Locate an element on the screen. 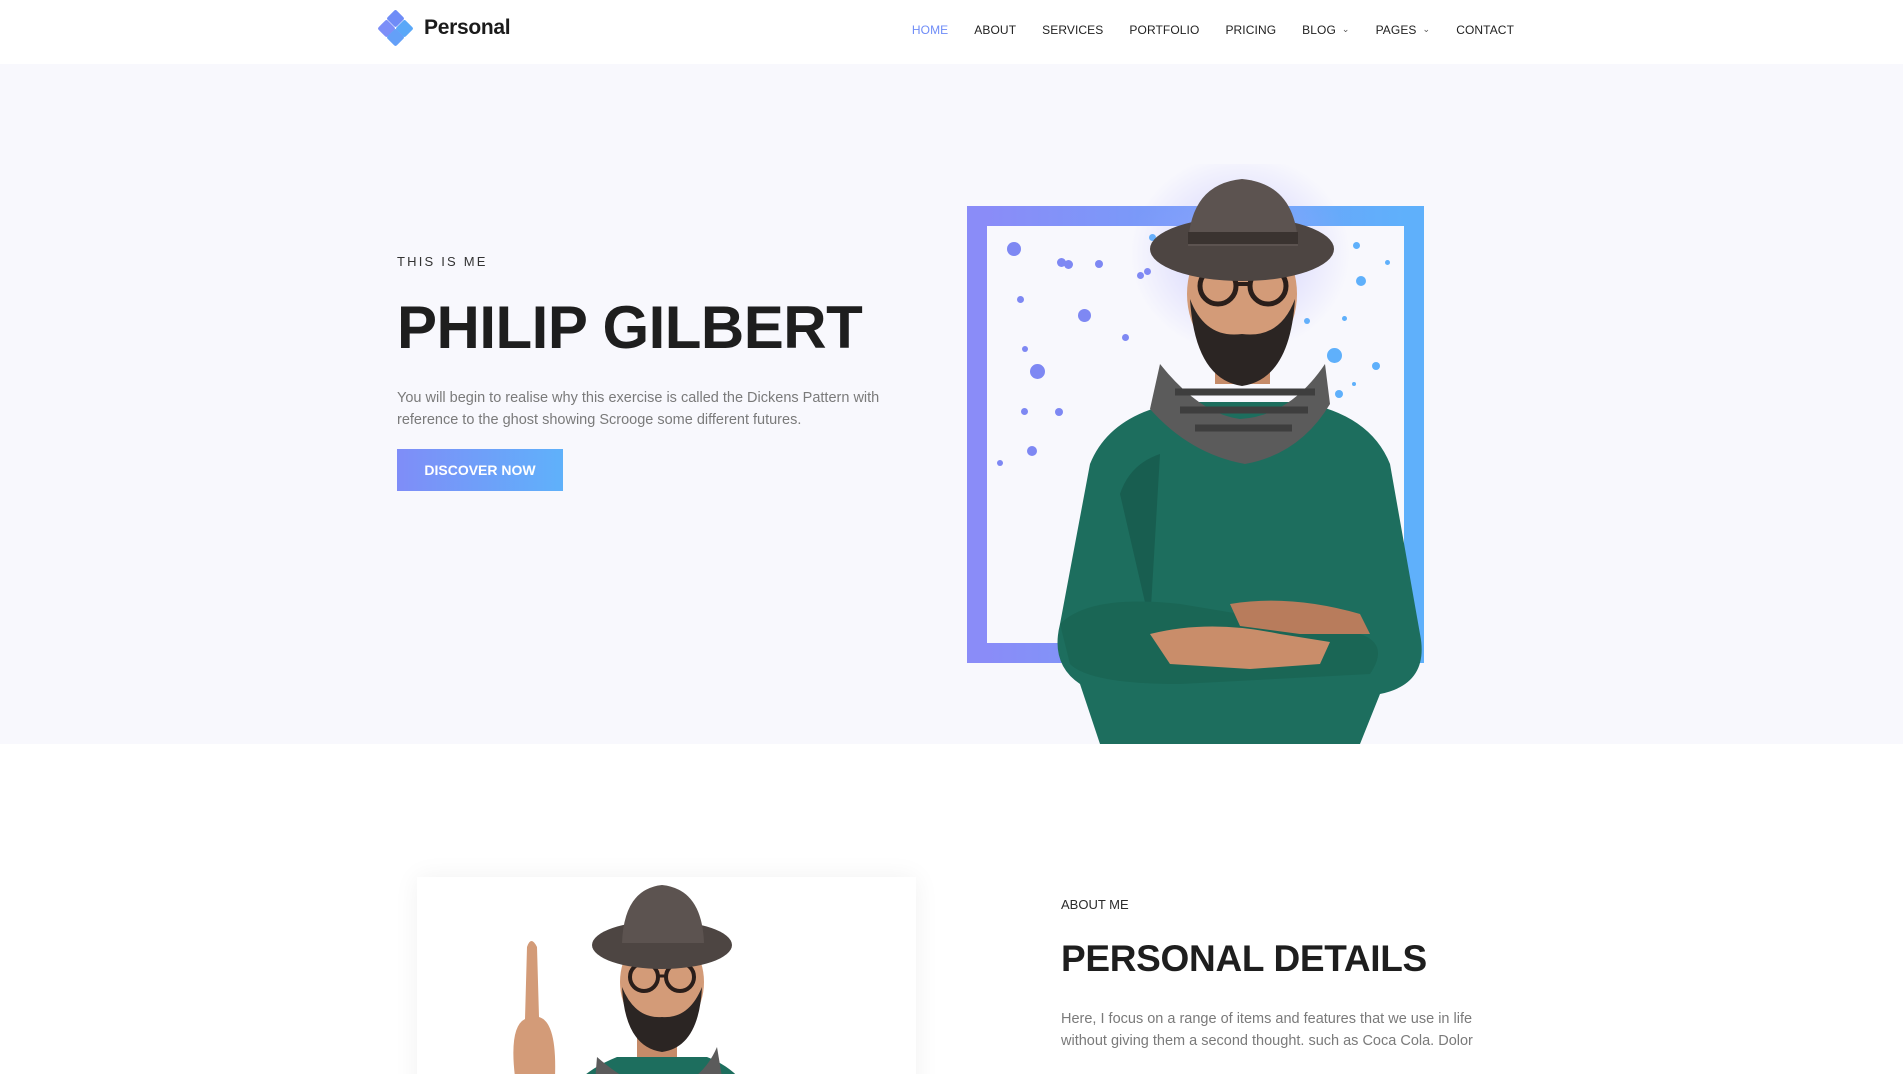 This screenshot has width=1903, height=1074. nav-pricing: PRICING is located at coordinates (1250, 30).